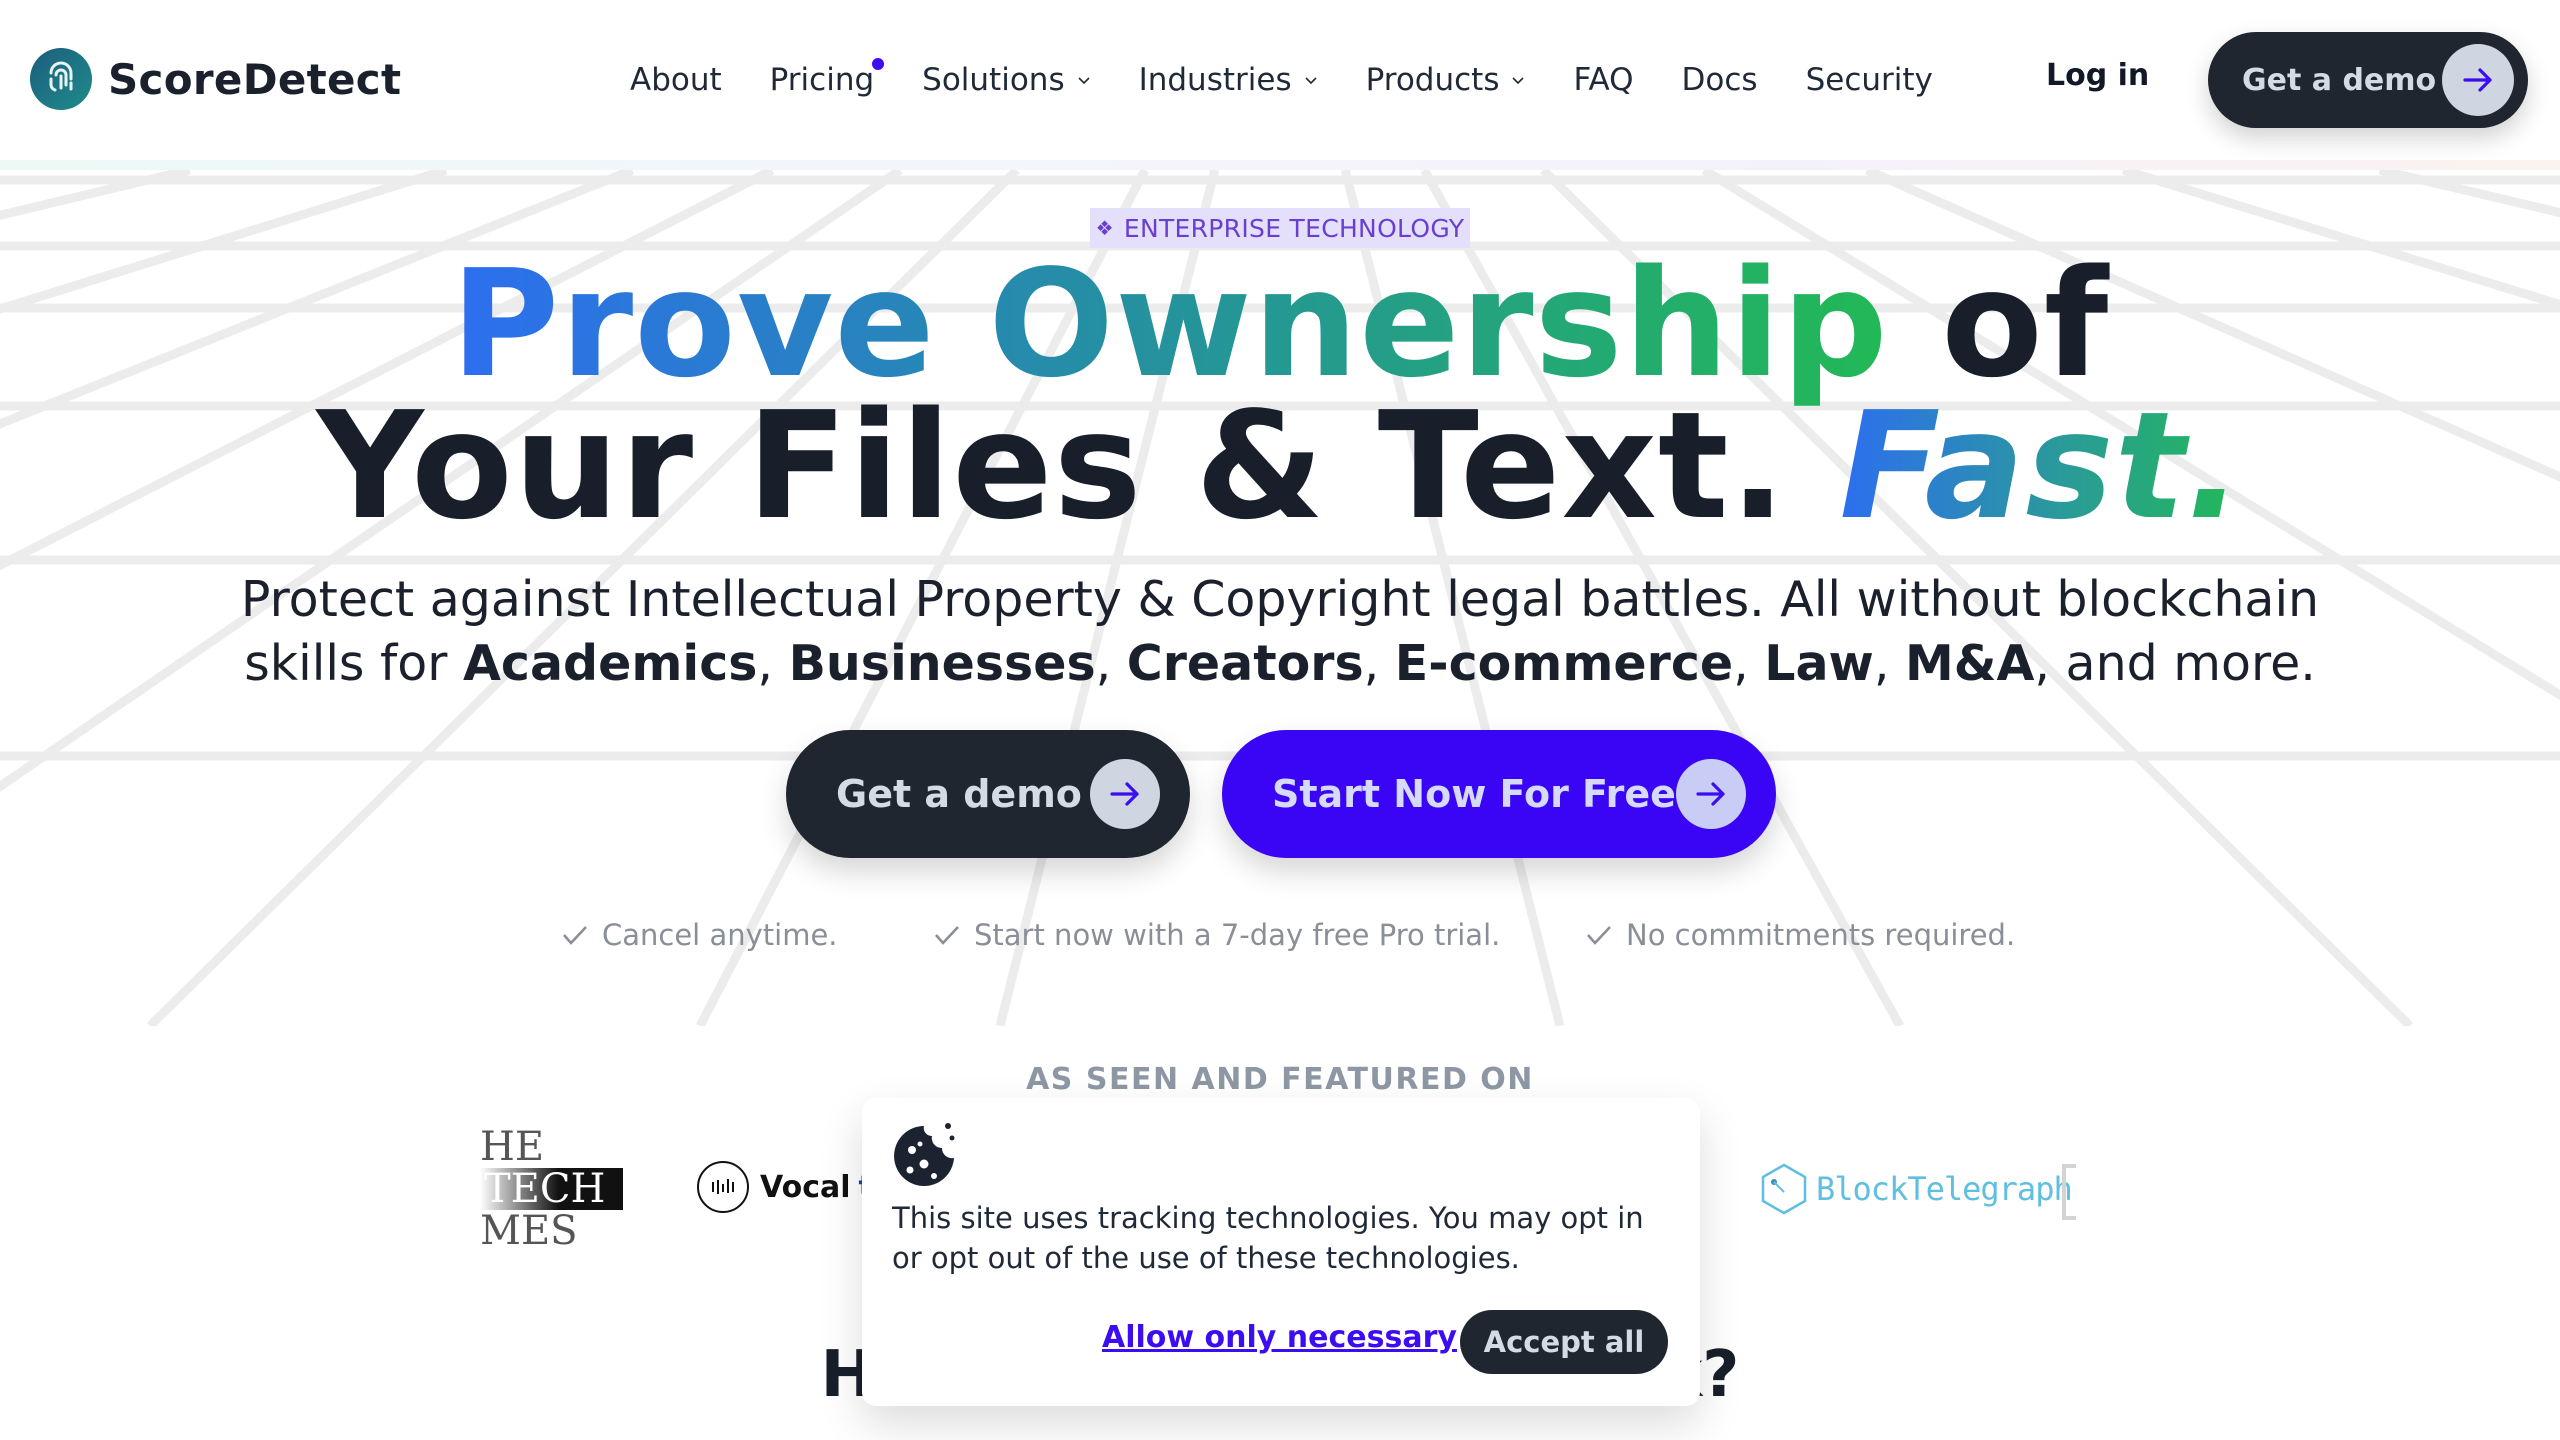  I want to click on nav-solutions: Solutions, so click(1006, 80).